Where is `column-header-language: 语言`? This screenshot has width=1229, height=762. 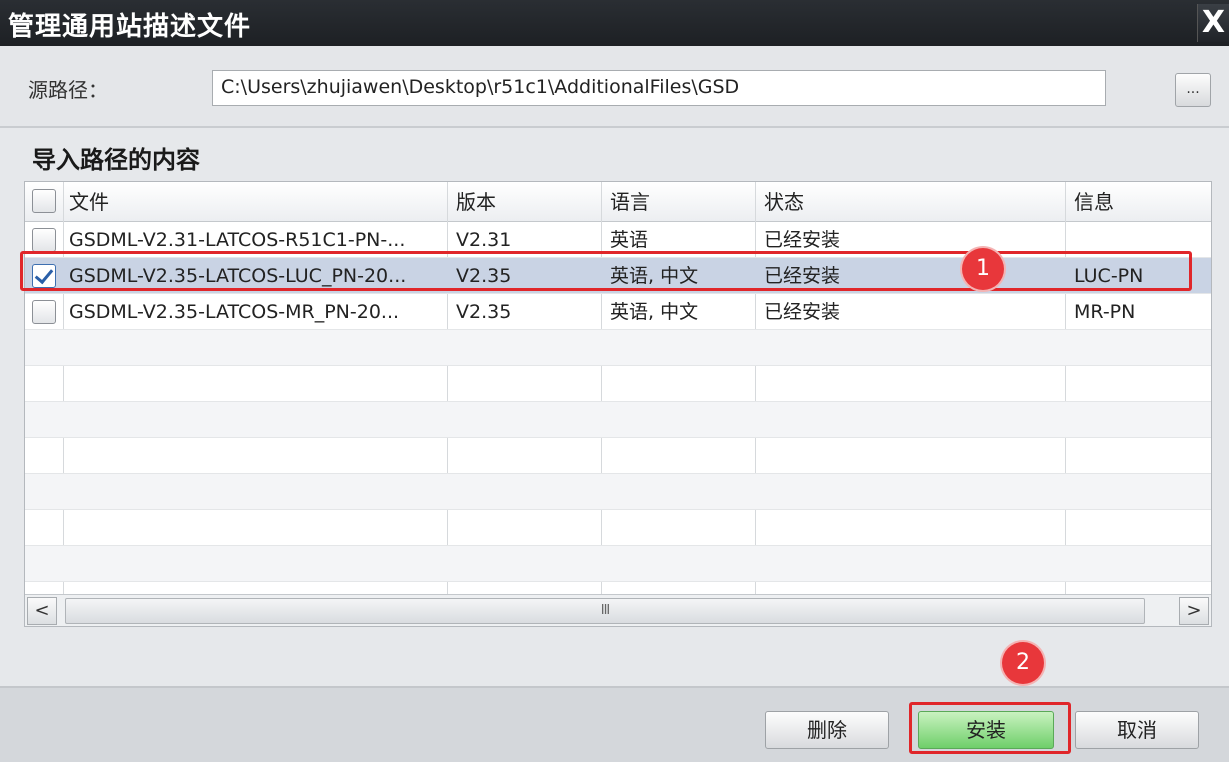
column-header-language: 语言 is located at coordinates (626, 202).